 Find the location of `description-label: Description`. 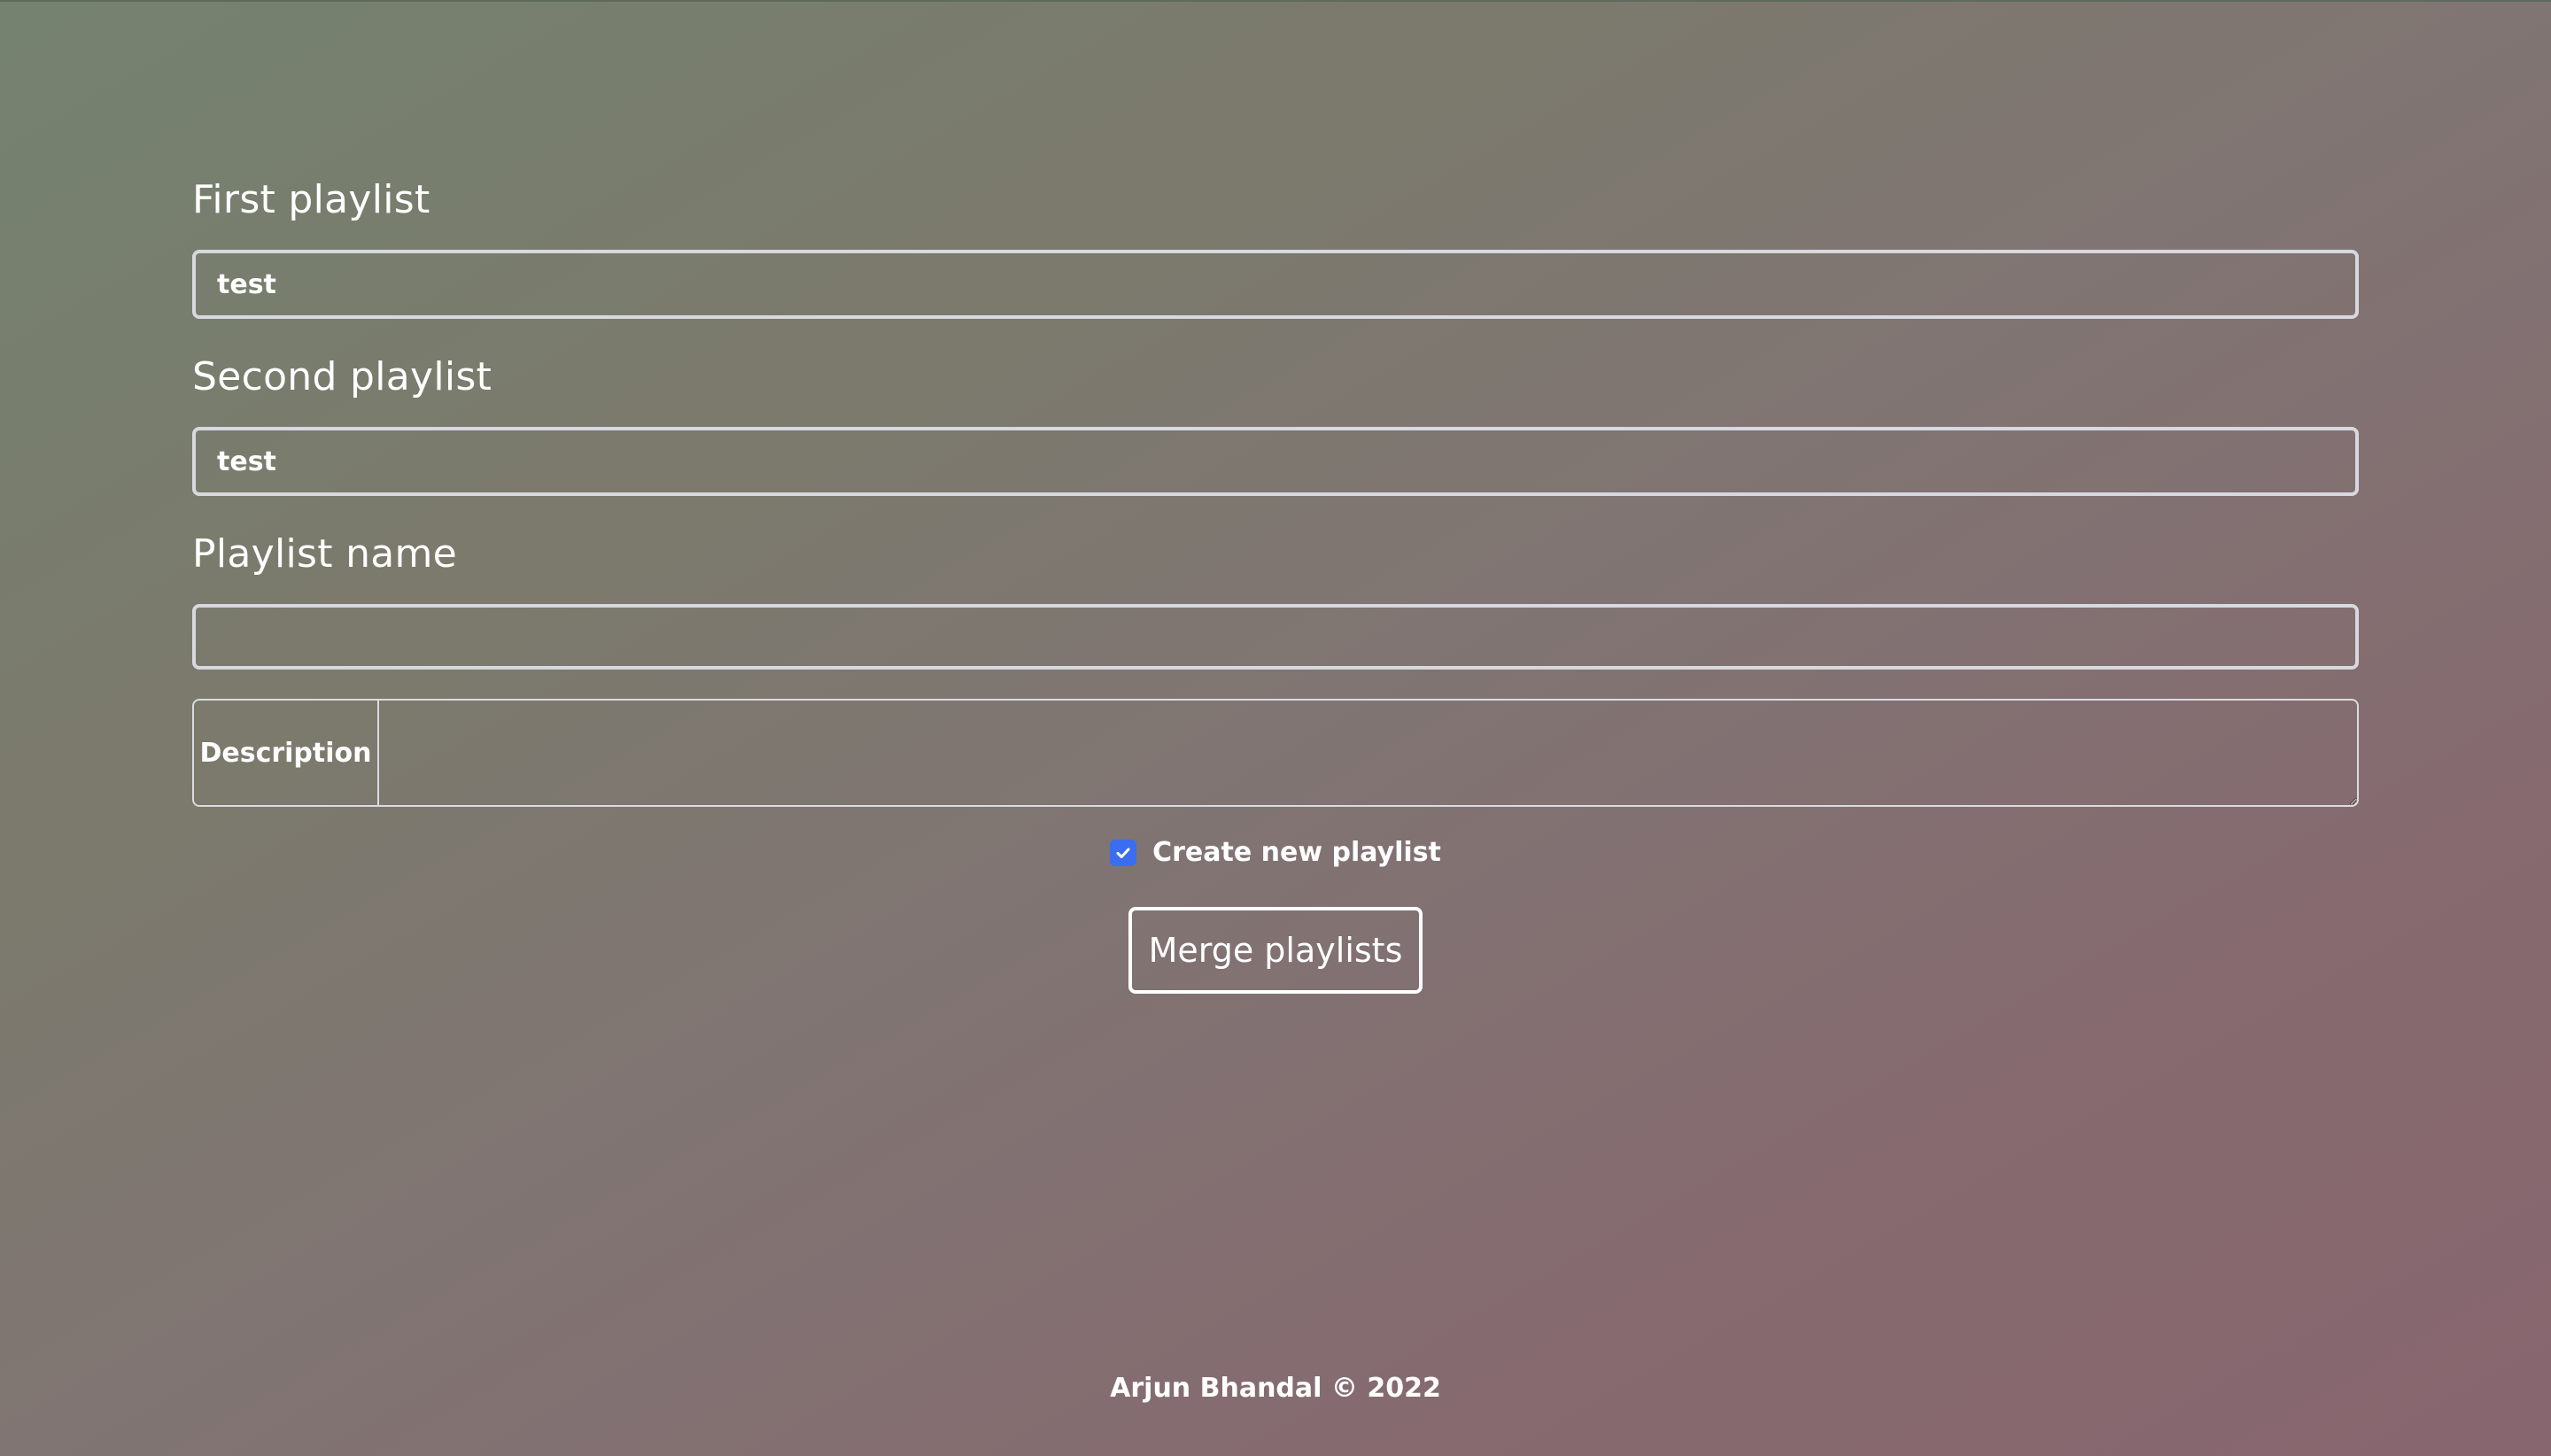

description-label: Description is located at coordinates (286, 753).